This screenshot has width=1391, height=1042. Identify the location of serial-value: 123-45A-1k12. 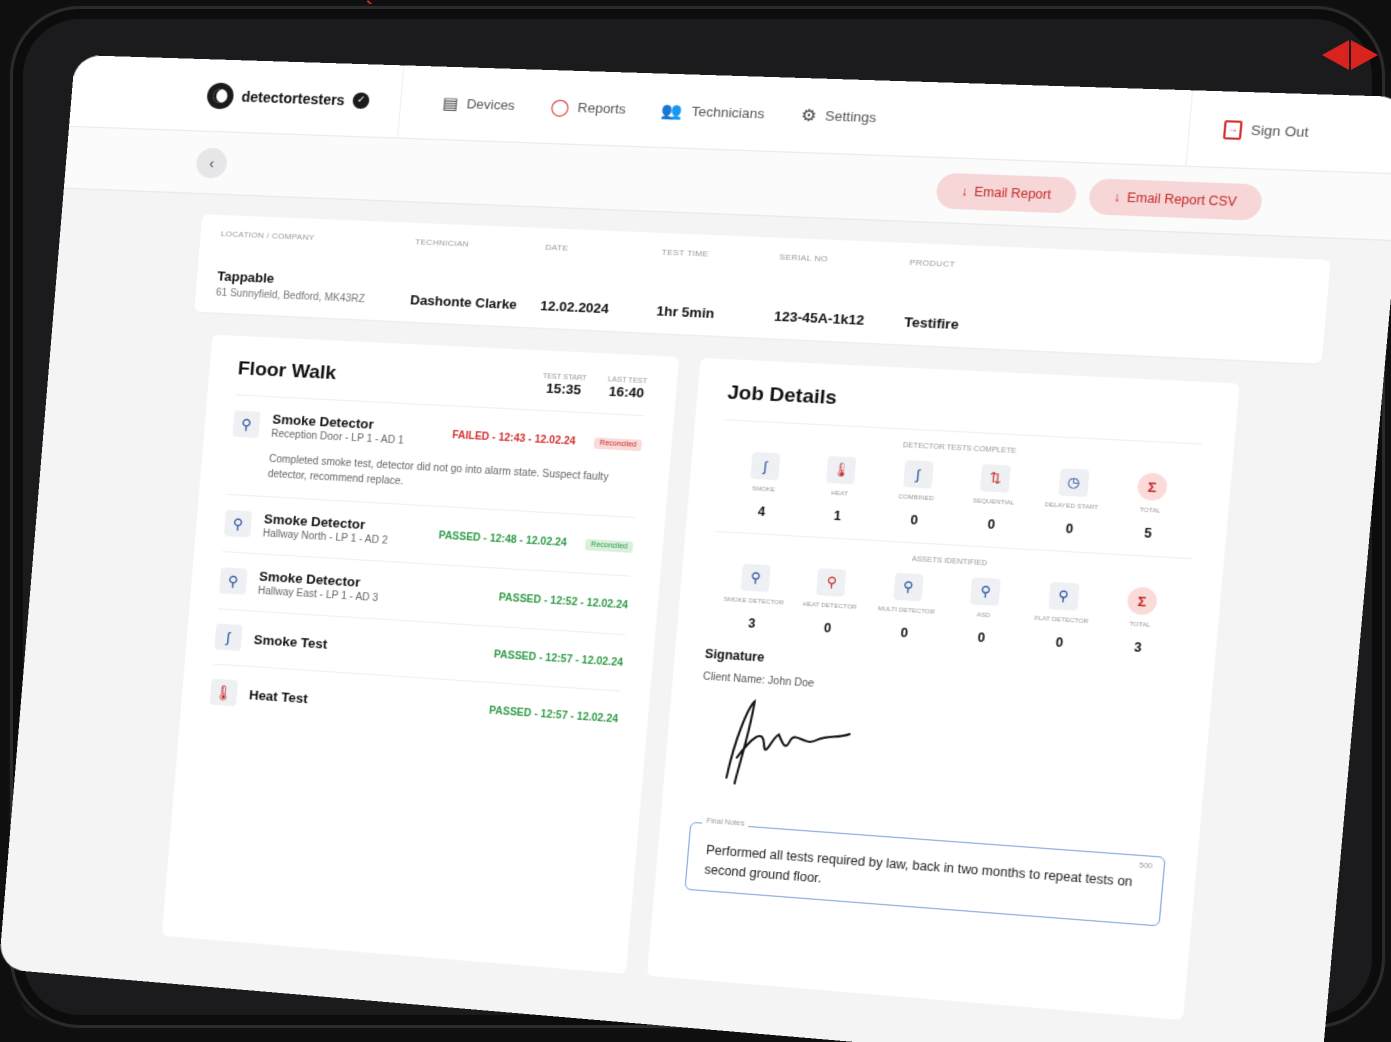
(819, 318).